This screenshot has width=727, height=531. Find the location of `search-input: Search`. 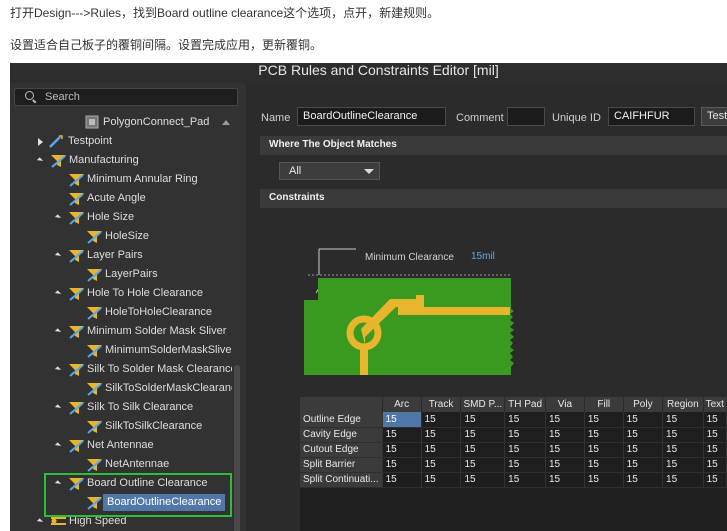

search-input: Search is located at coordinates (126, 97).